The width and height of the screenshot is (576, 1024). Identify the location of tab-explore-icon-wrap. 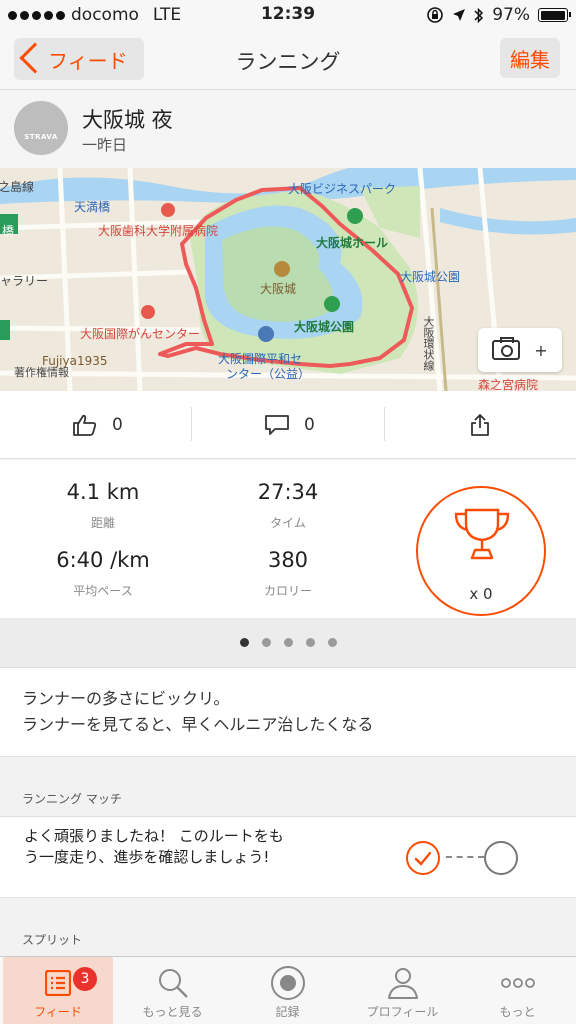
(172, 983).